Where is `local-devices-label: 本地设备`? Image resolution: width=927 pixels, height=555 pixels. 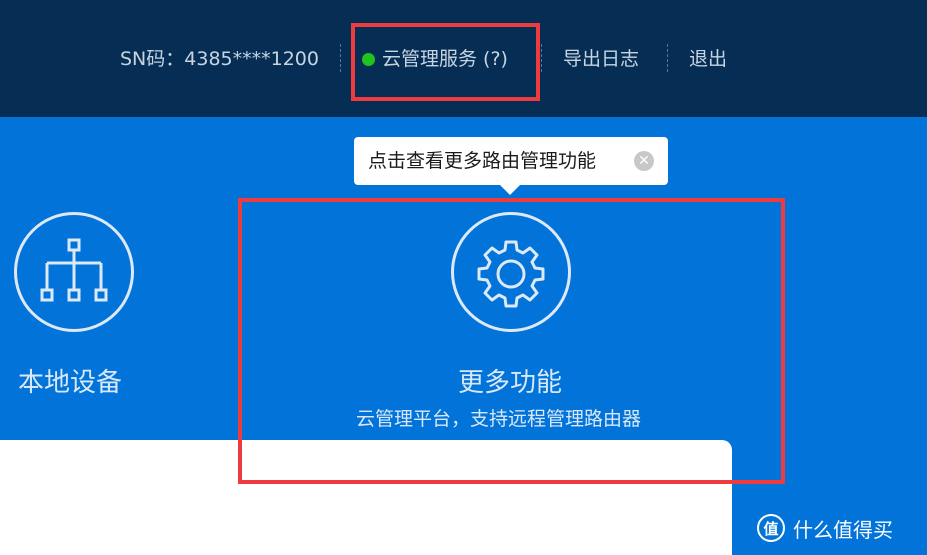
local-devices-label: 本地设备 is located at coordinates (70, 383).